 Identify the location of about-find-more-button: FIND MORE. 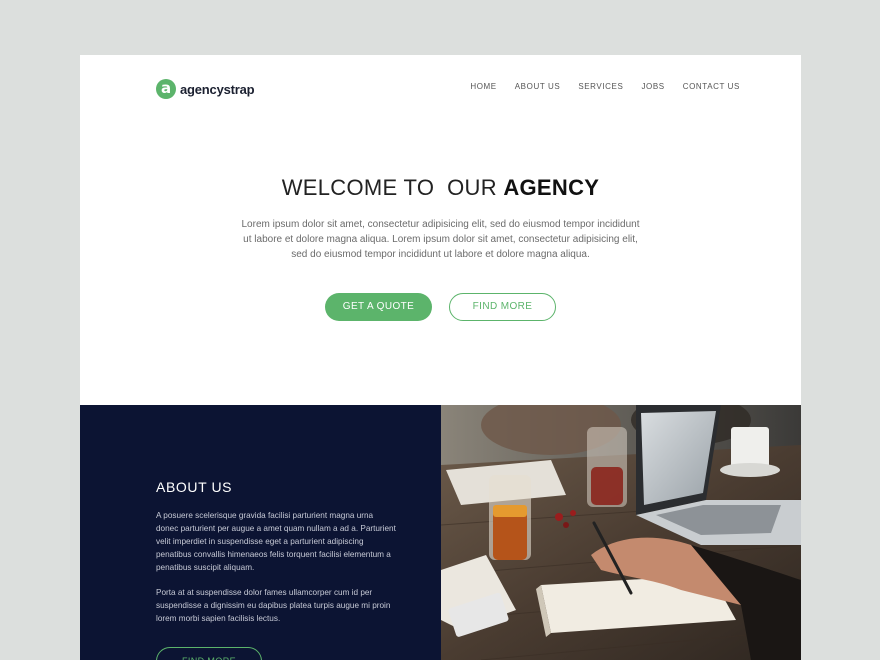
(209, 653).